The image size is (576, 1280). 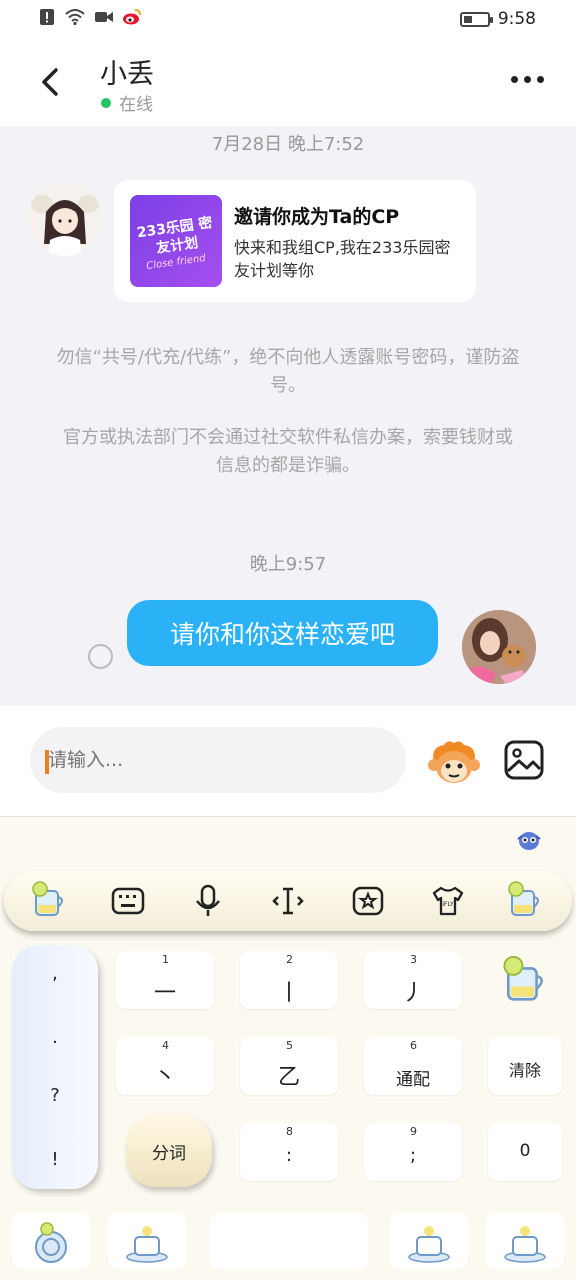 I want to click on emoji-monkey-icon, so click(x=454, y=762).